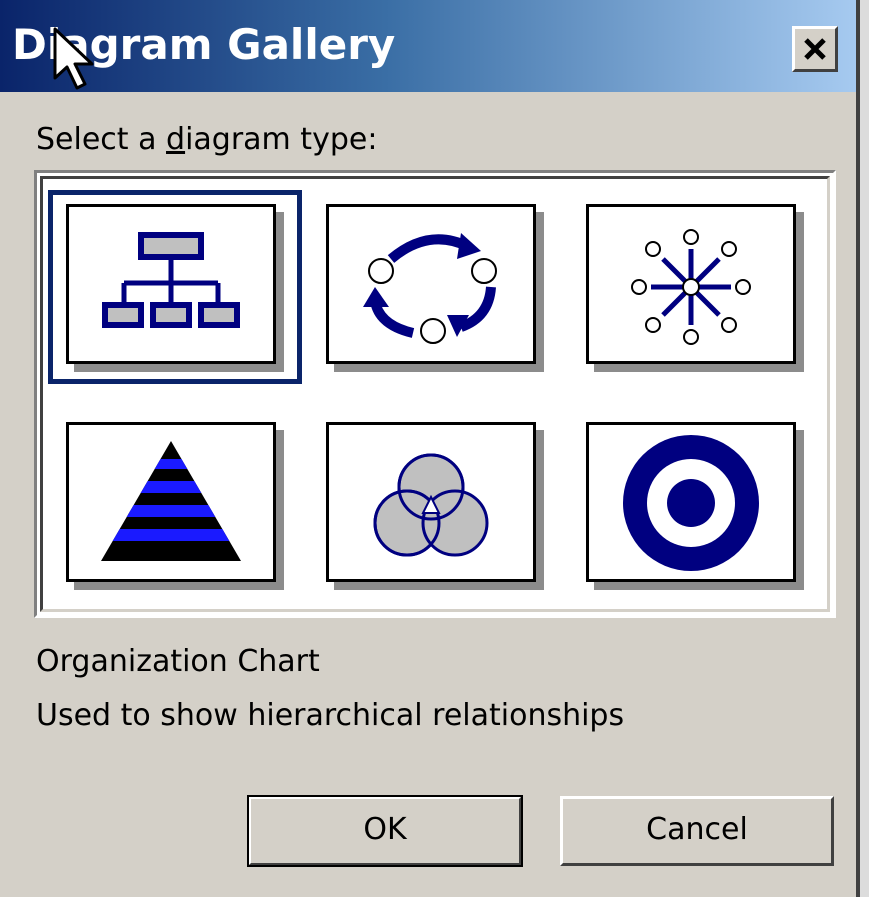 This screenshot has width=869, height=897. I want to click on cancel-button: Cancel, so click(697, 831).